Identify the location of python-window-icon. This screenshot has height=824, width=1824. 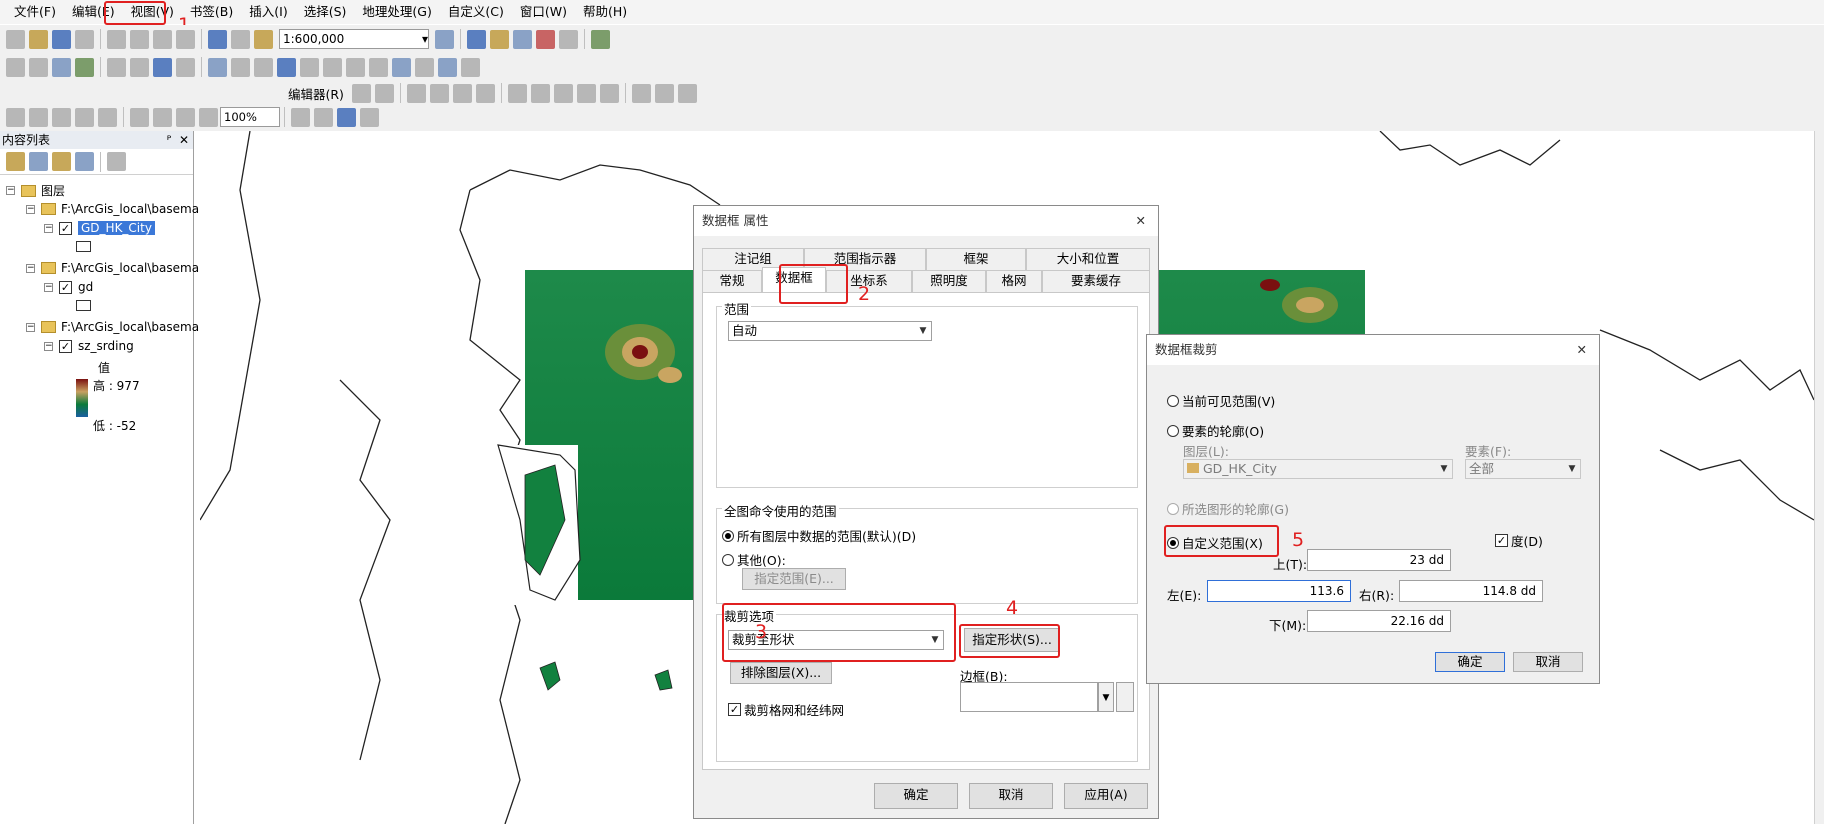
(568, 39).